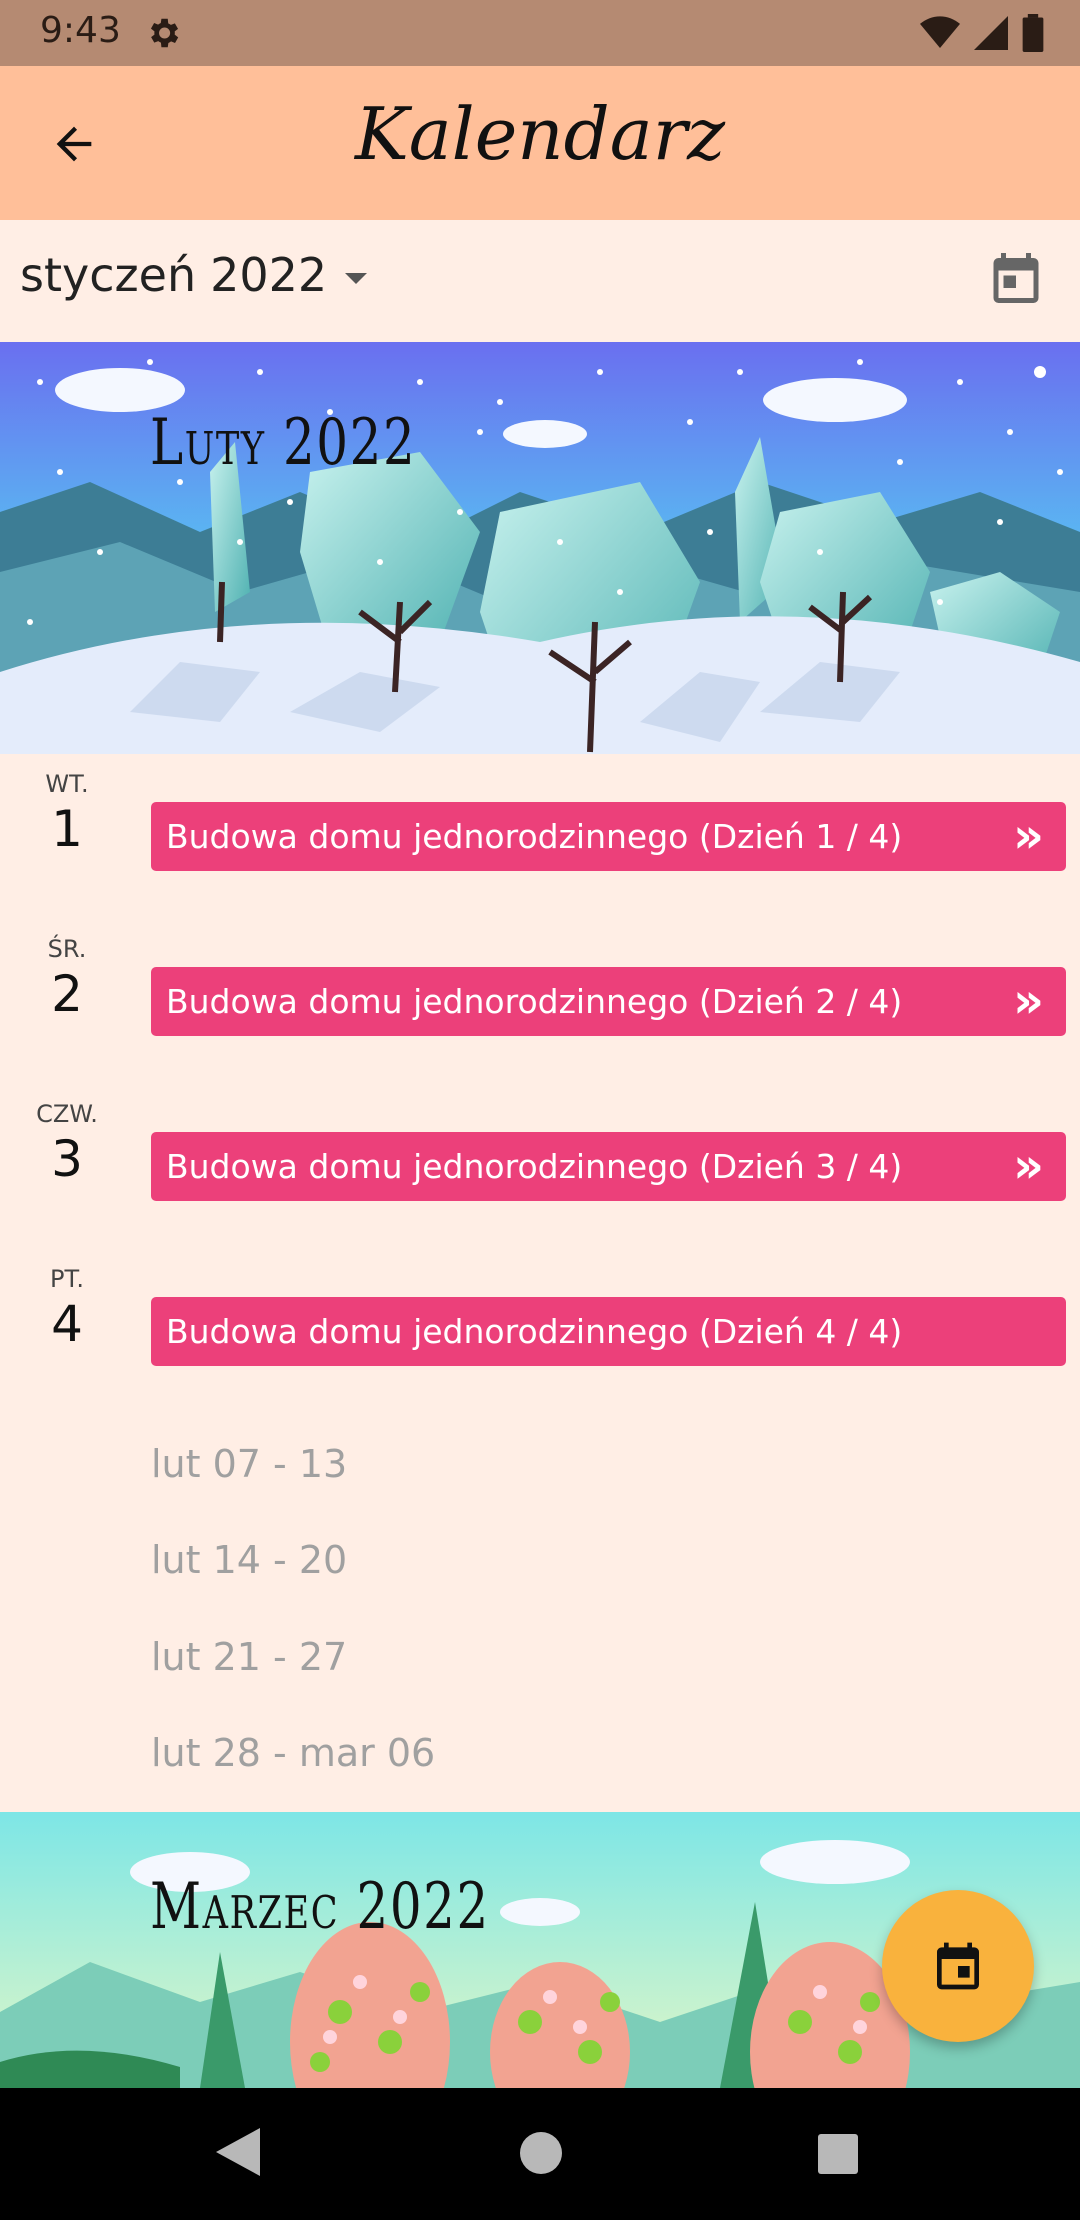 The height and width of the screenshot is (2220, 1080). I want to click on week-range-item: lut 21 - 27, so click(249, 1657).